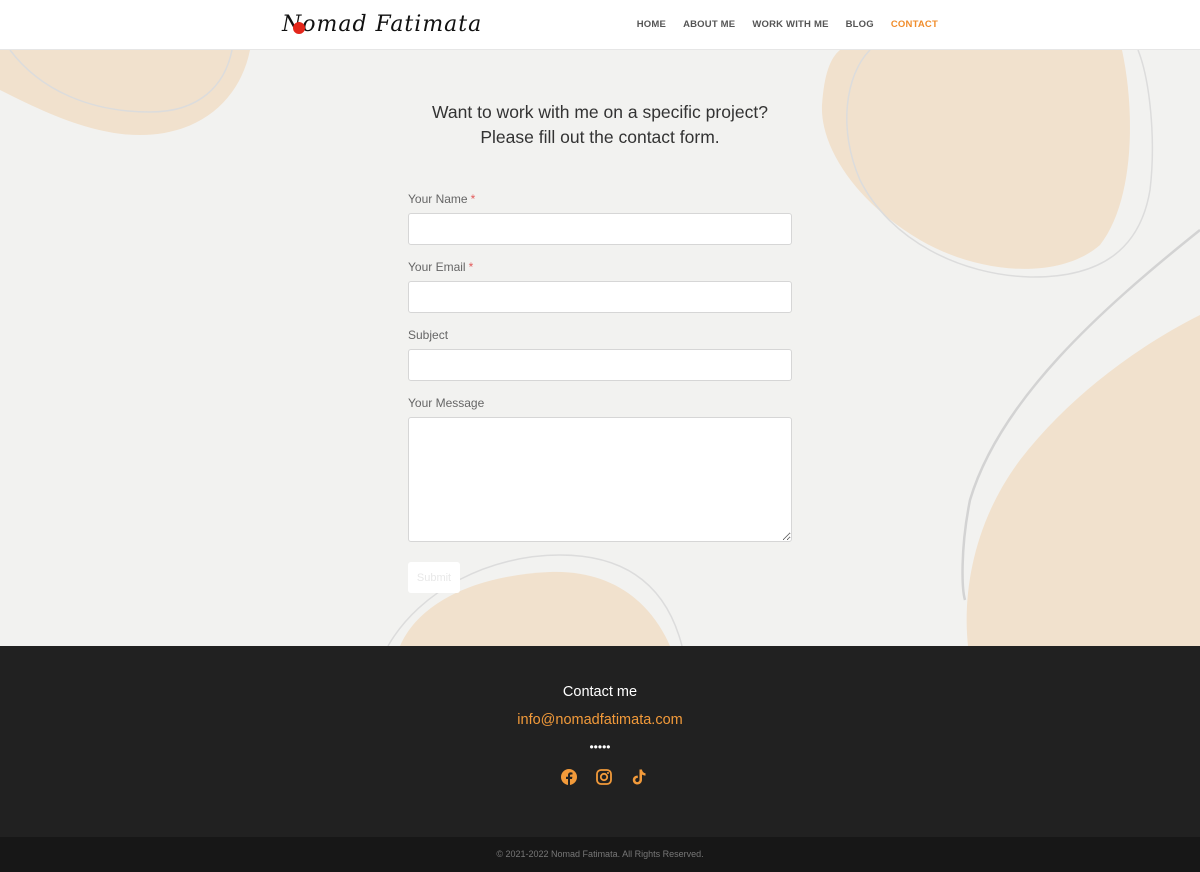 This screenshot has height=872, width=1200. I want to click on nav-home: HOME, so click(651, 24).